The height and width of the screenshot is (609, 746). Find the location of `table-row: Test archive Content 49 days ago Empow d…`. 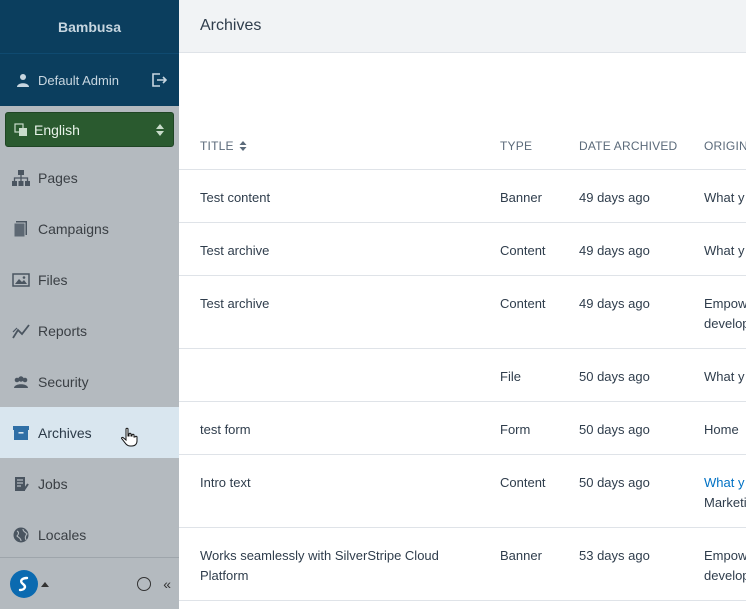

table-row: Test archive Content 49 days ago Empow d… is located at coordinates (462, 312).